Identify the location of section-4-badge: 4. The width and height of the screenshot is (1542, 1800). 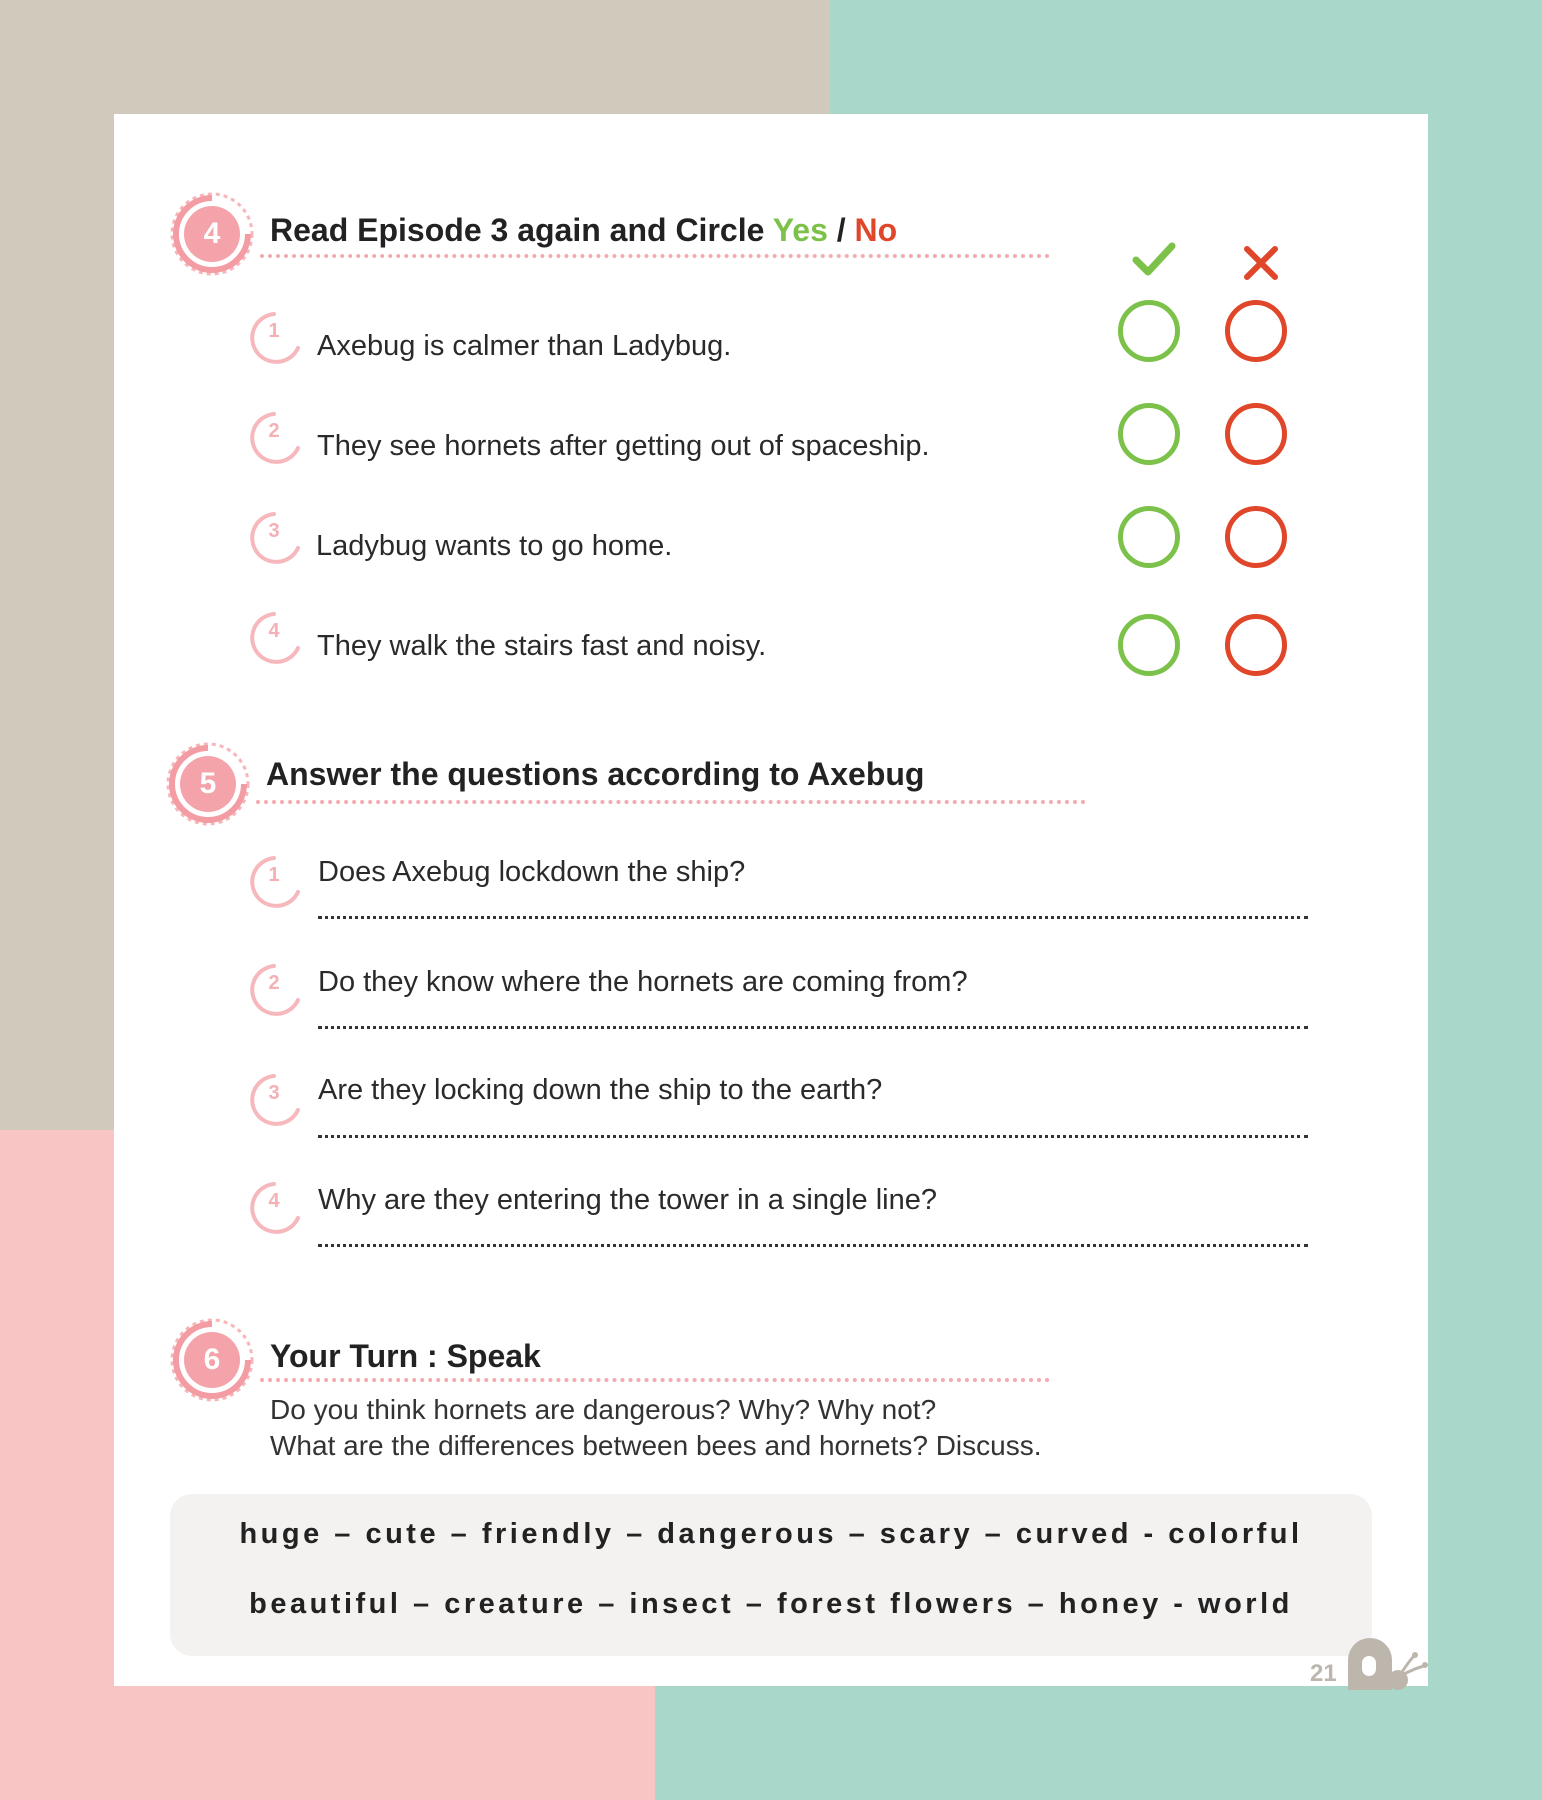
(212, 234).